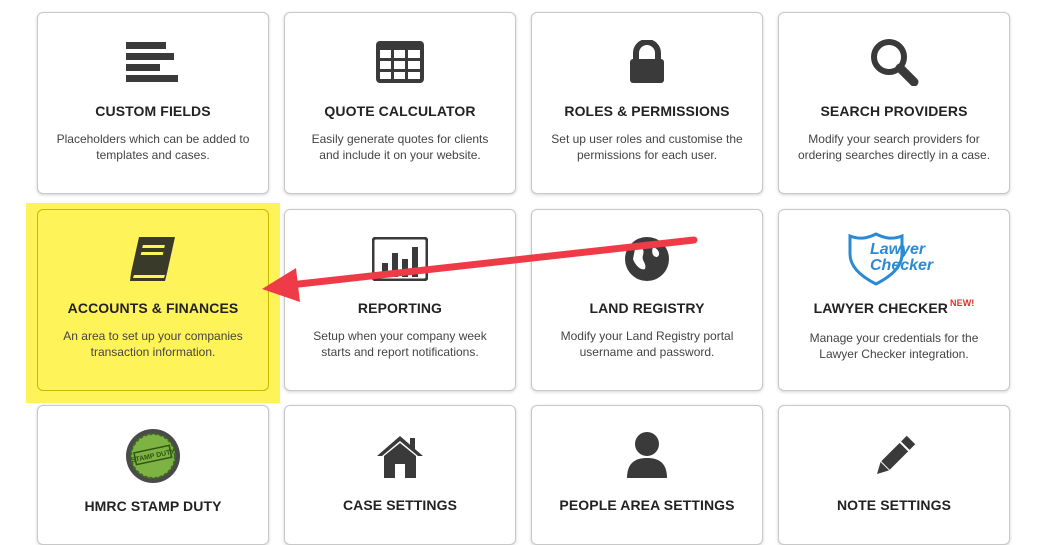 This screenshot has height=545, width=1060. I want to click on stamp-duty-icon: STAMP DUTY, so click(153, 456).